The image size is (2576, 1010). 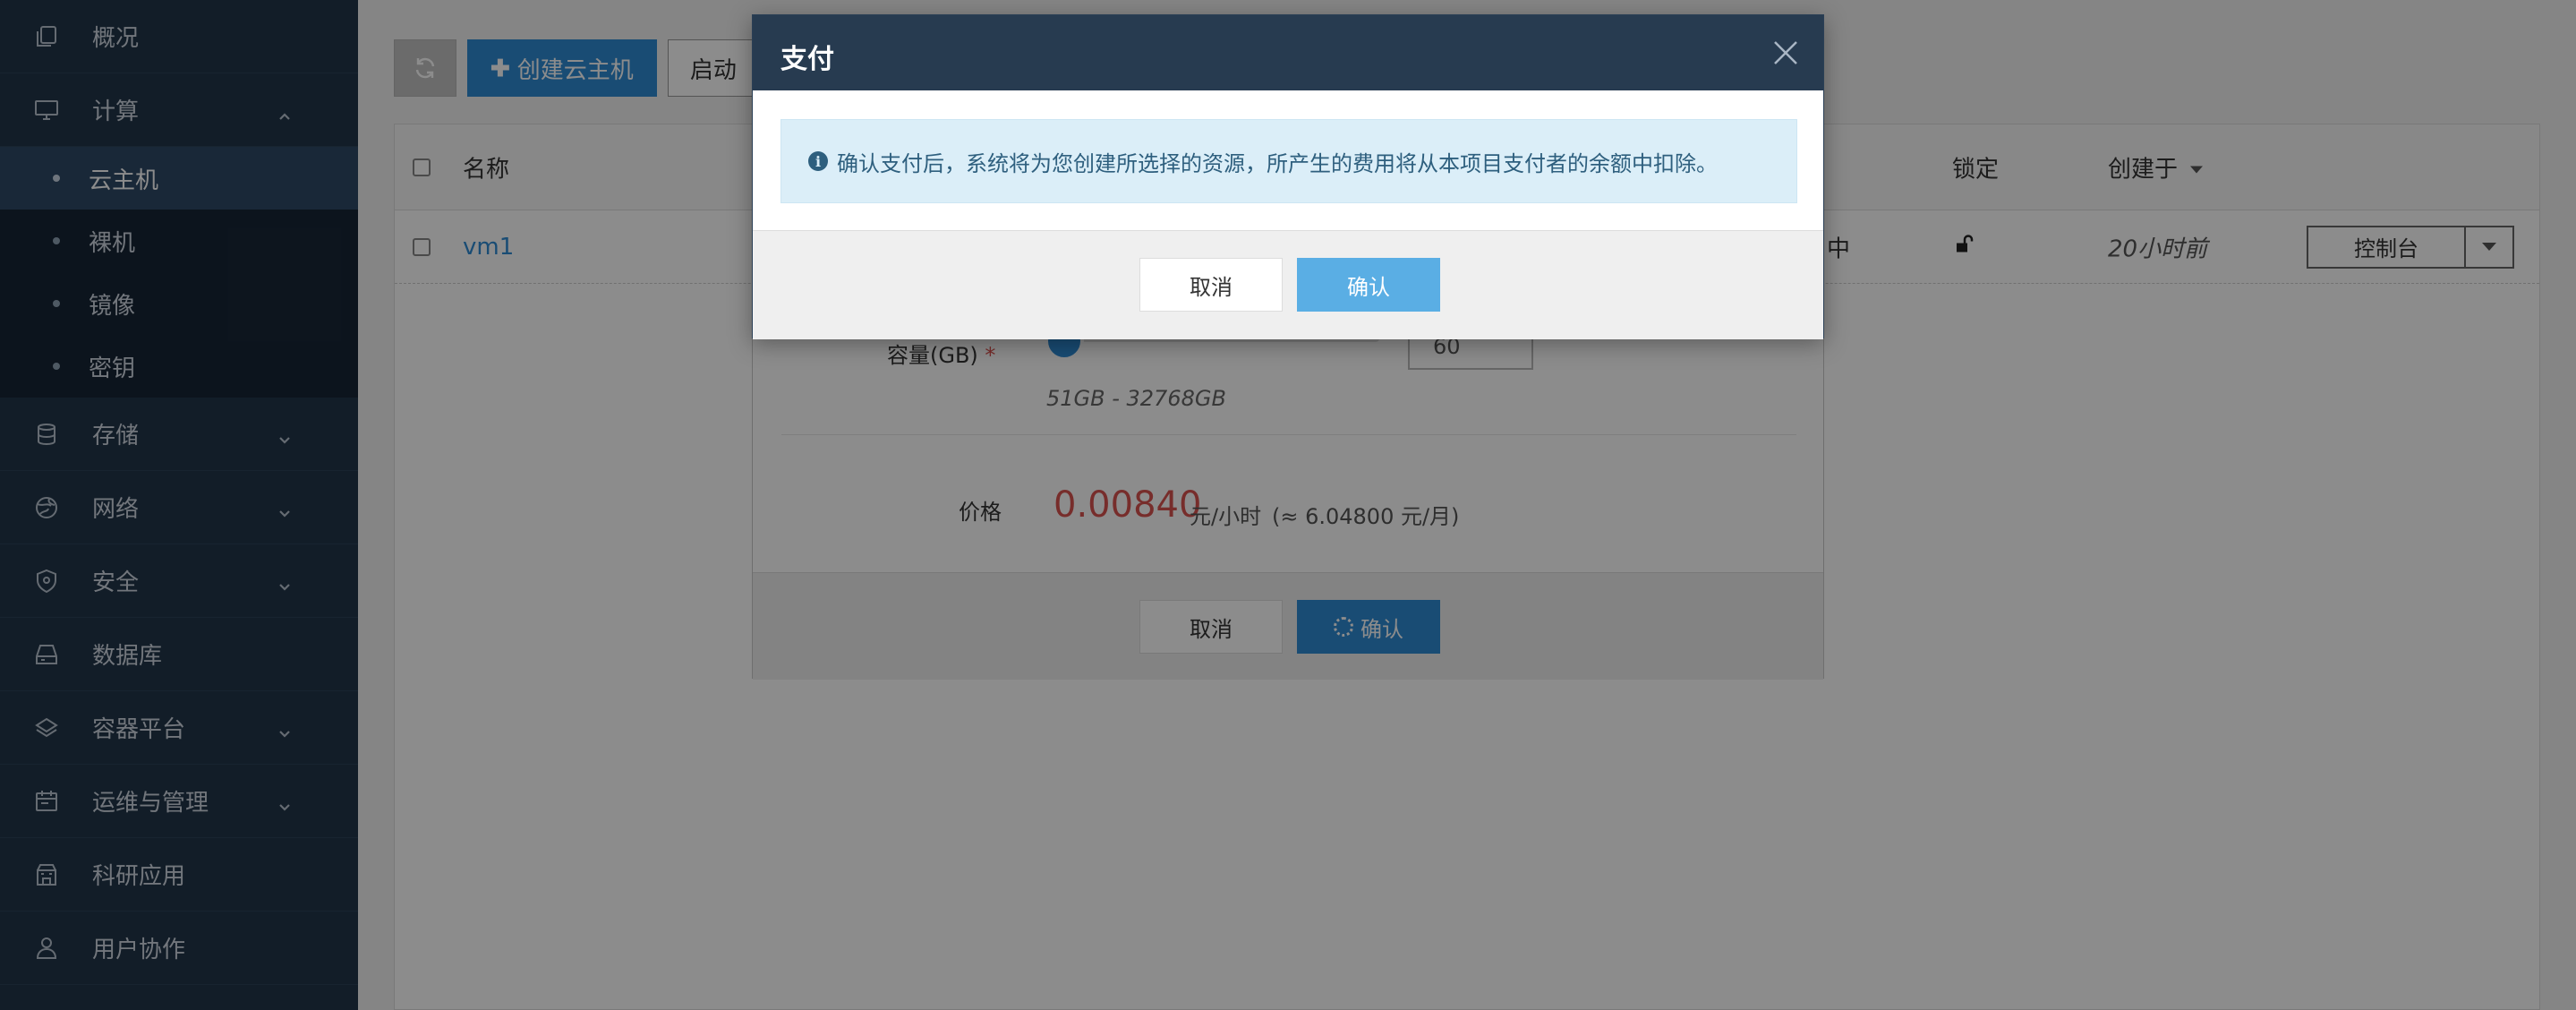 I want to click on modal-title: 支付, so click(x=807, y=60).